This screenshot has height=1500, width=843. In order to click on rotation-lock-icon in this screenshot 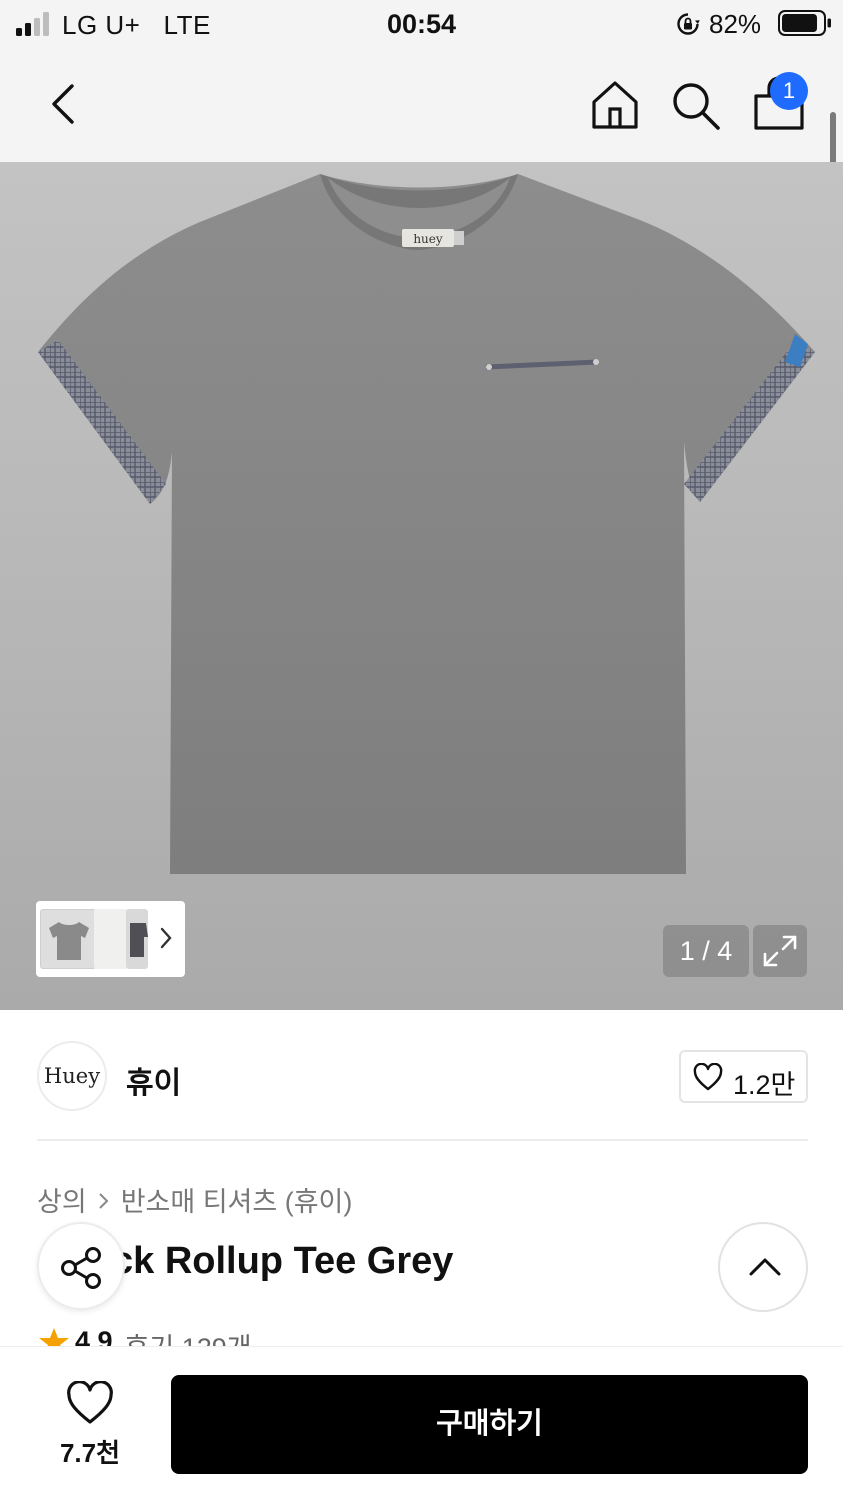, I will do `click(688, 24)`.